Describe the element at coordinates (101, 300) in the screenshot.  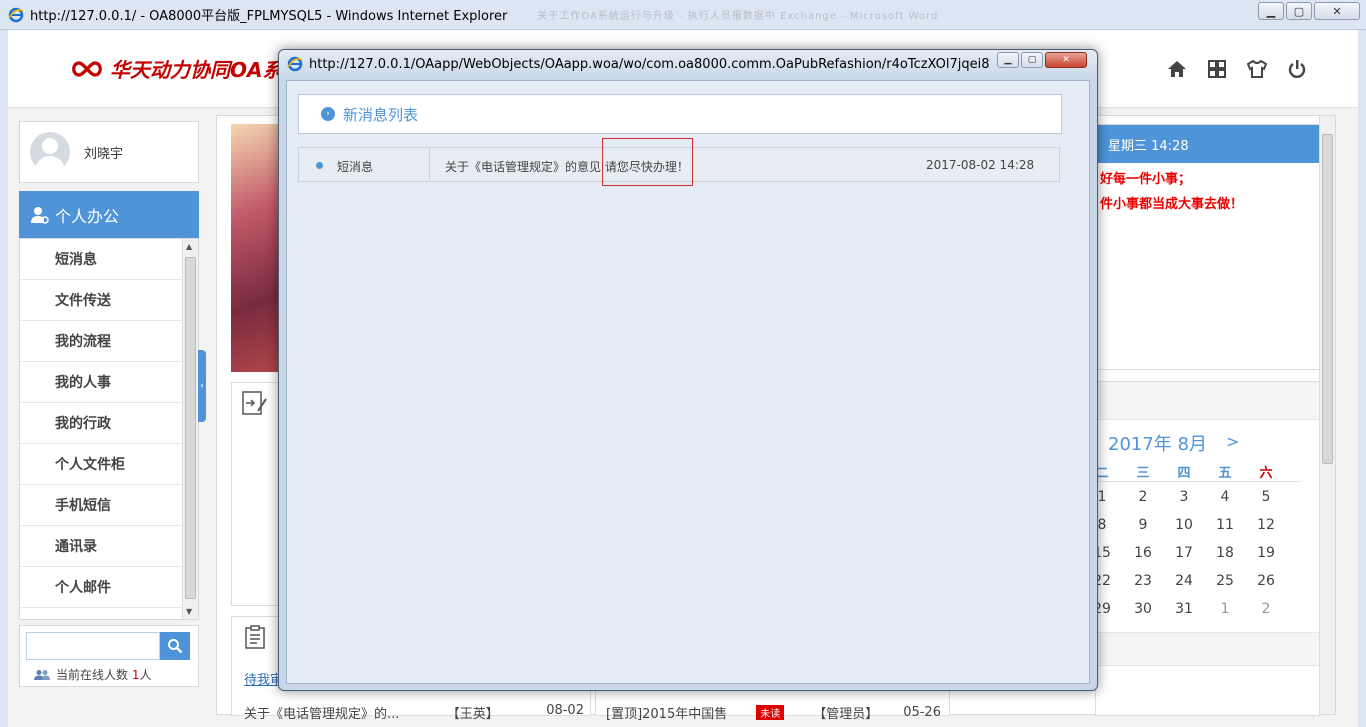
I see `menu-item-file-transfer: 文件传送` at that location.